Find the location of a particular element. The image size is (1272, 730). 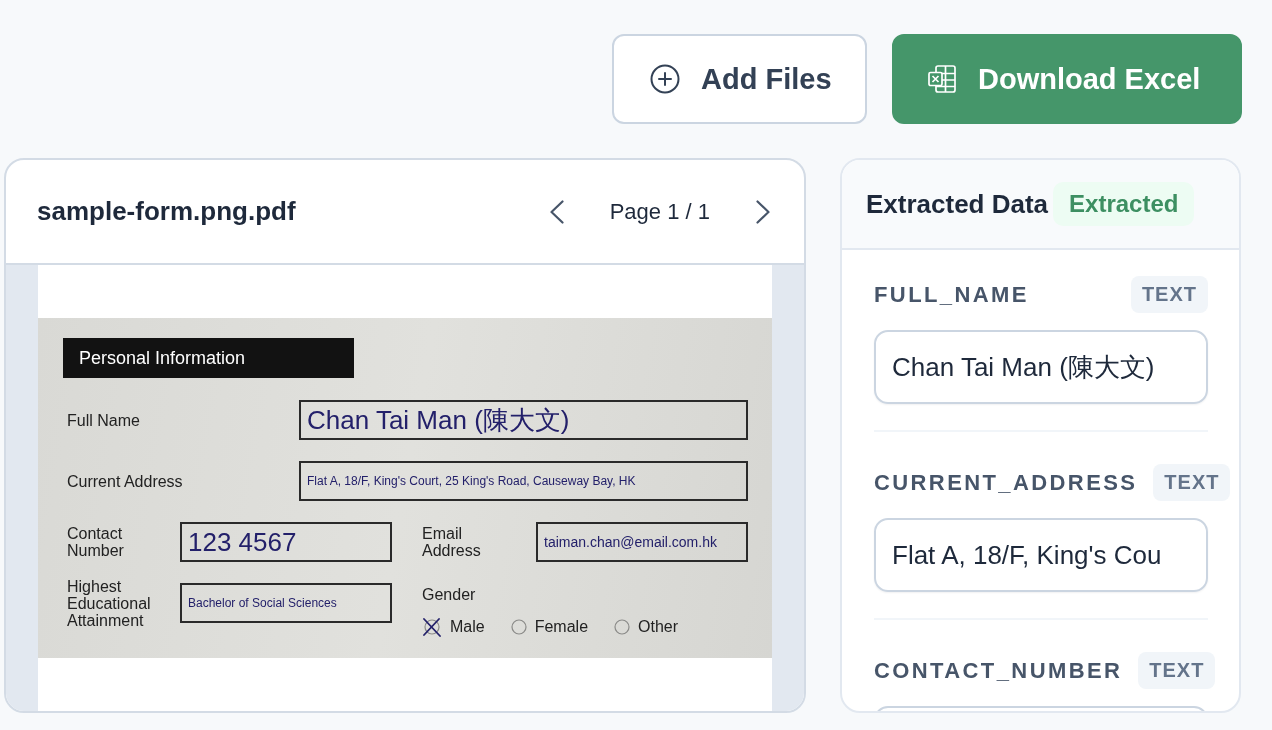

plus-circle-icon is located at coordinates (665, 79).